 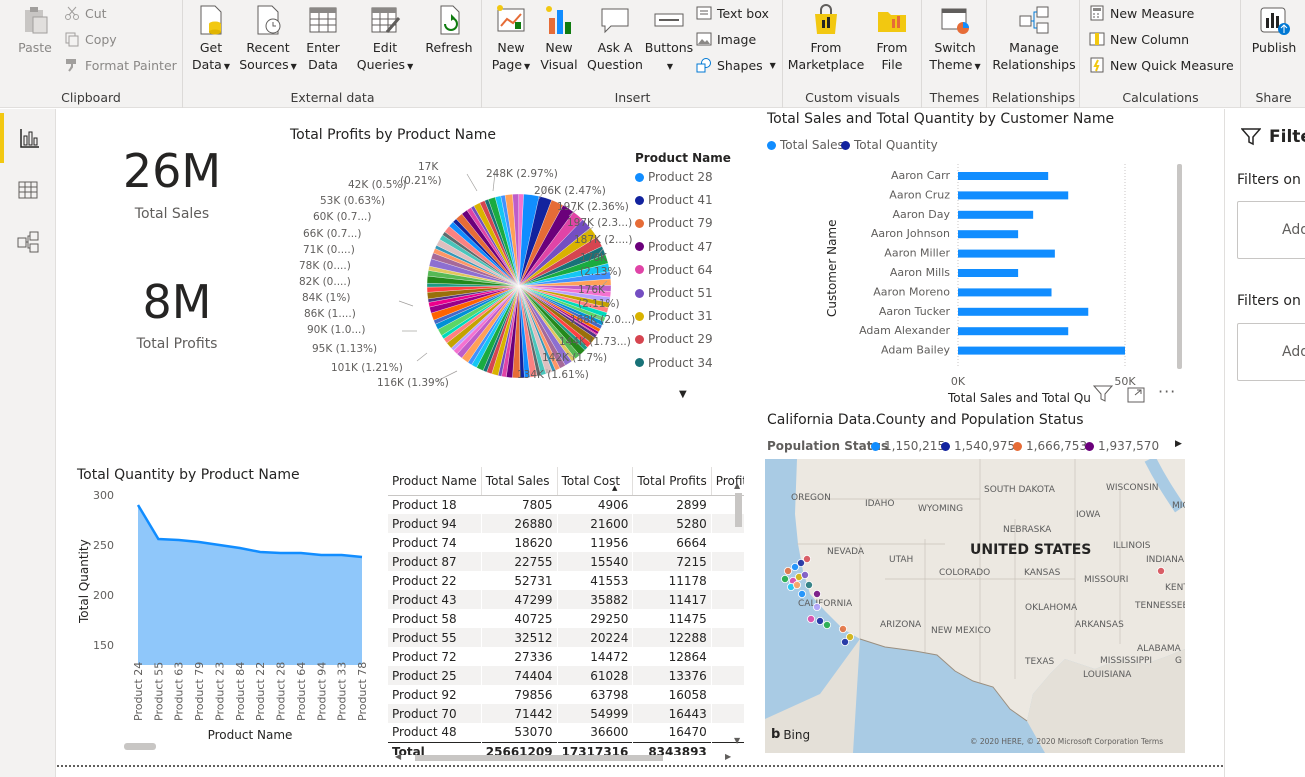 What do you see at coordinates (35, 30) in the screenshot?
I see `paste-button: Paste` at bounding box center [35, 30].